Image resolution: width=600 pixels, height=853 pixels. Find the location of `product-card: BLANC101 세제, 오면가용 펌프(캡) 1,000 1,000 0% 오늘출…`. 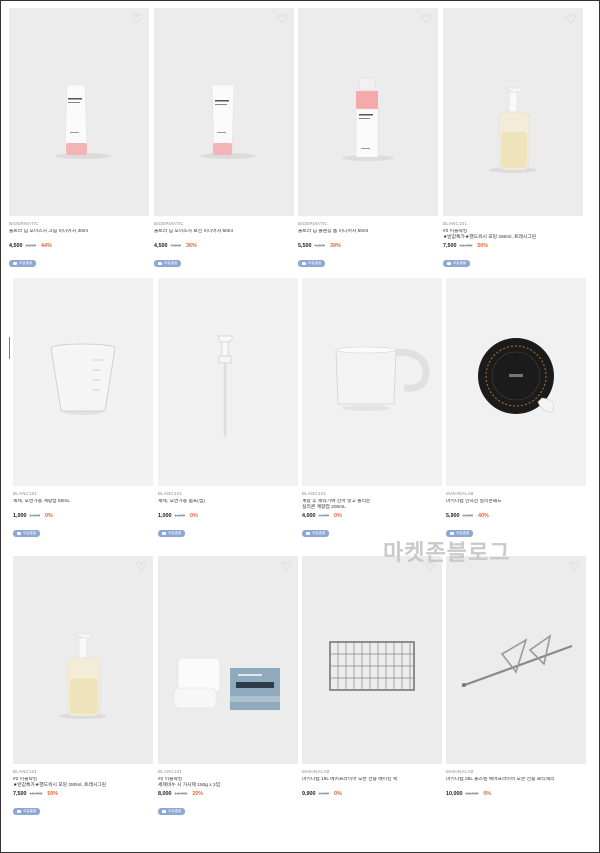

product-card: BLANC101 세제, 오면가용 펌프(캡) 1,000 1,000 0% 오늘출… is located at coordinates (228, 408).